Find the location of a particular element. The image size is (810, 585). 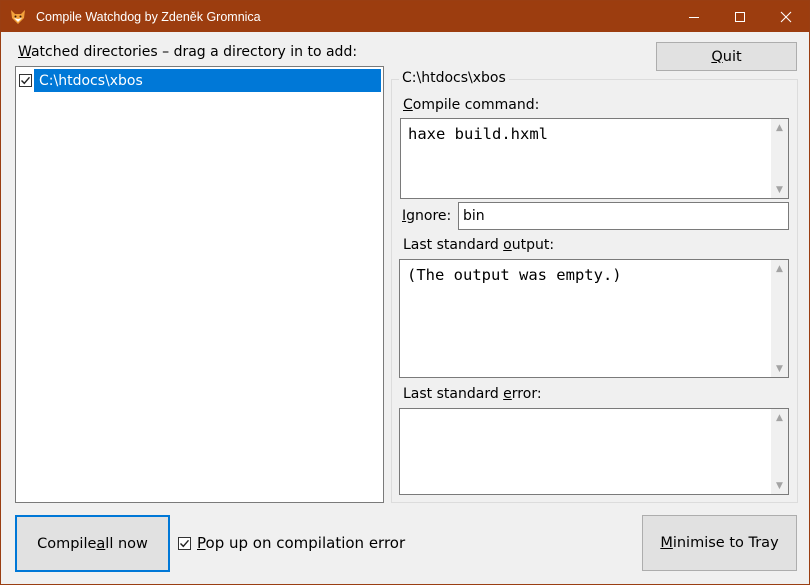

checkbox is located at coordinates (184, 543).